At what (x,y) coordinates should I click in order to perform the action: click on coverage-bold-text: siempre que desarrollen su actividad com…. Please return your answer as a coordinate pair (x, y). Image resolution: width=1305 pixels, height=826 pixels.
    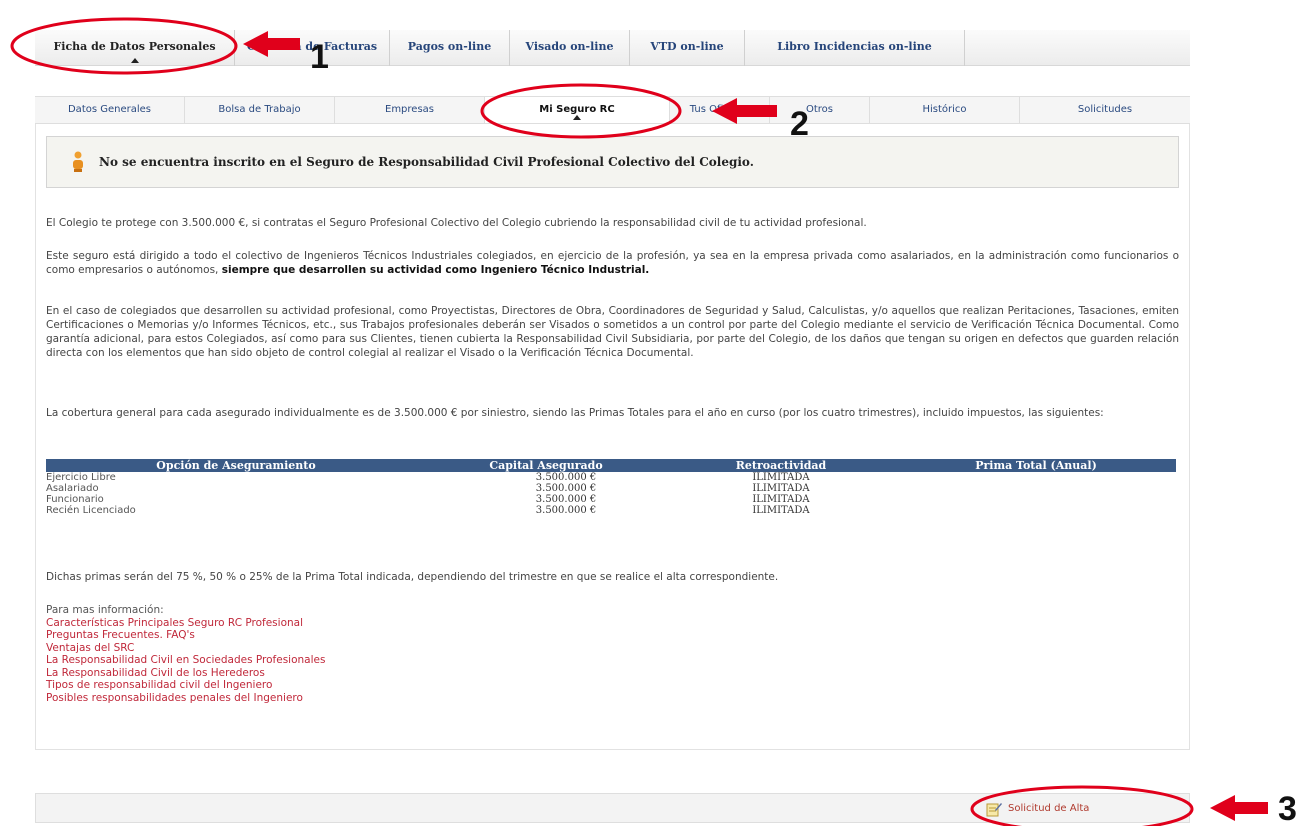
    Looking at the image, I should click on (435, 270).